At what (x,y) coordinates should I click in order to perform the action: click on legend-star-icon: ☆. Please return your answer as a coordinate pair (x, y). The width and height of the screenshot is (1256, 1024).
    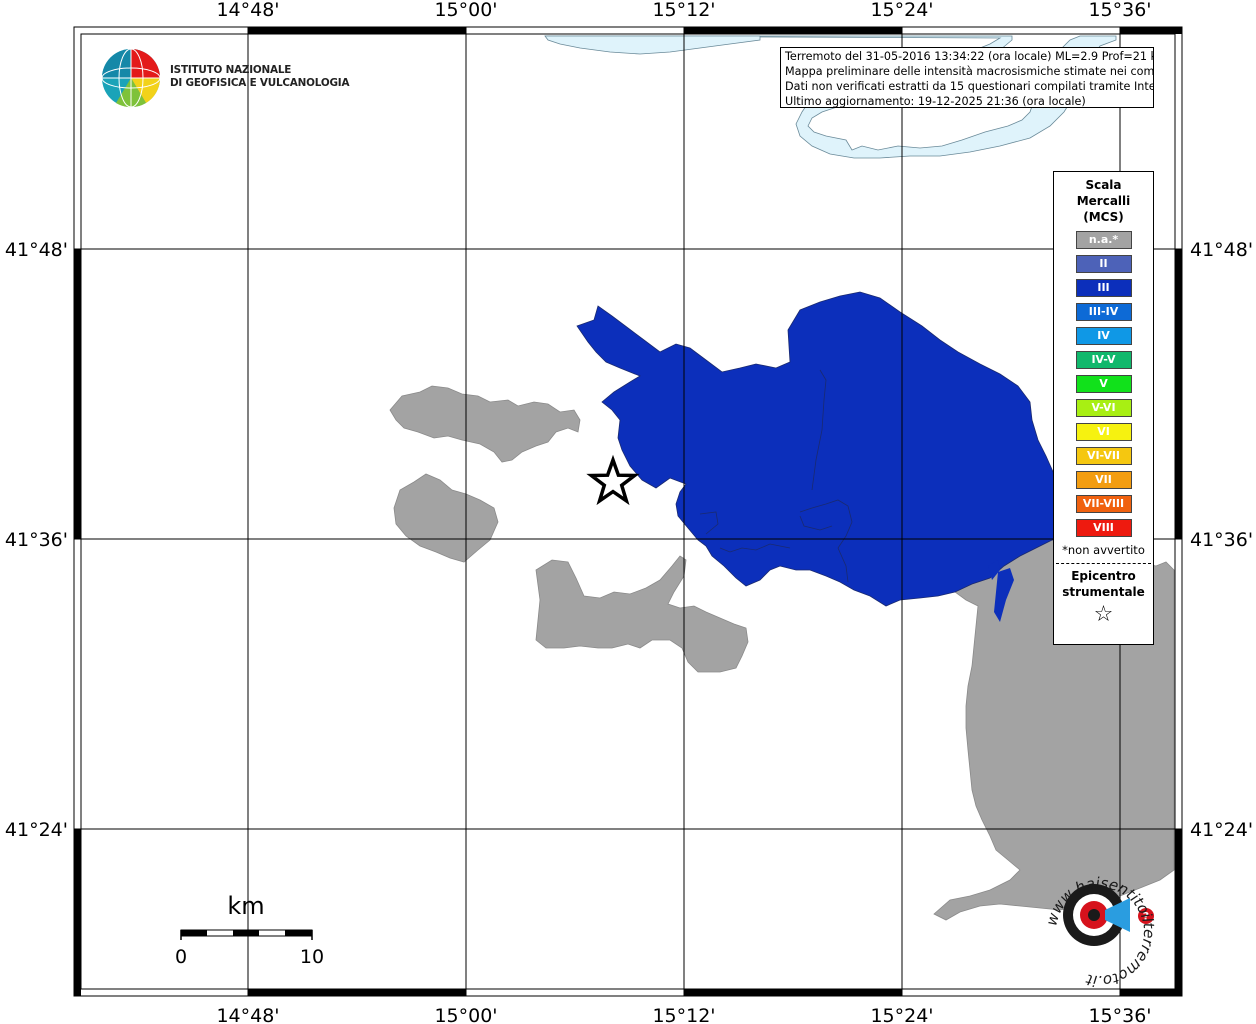
    Looking at the image, I should click on (1103, 614).